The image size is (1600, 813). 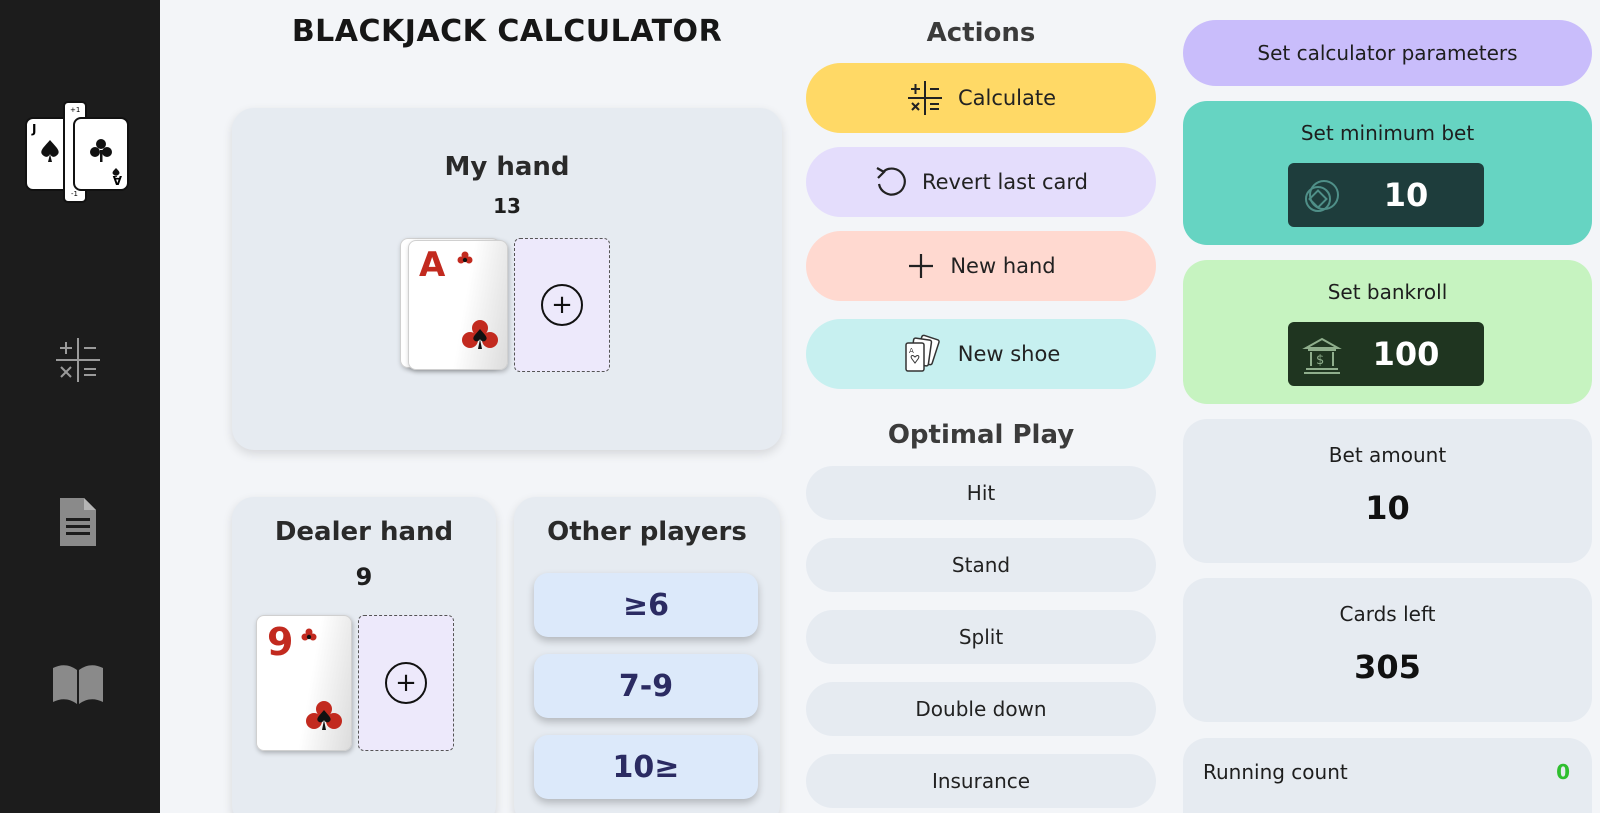 What do you see at coordinates (1007, 98) in the screenshot?
I see `calculate-label: Calculate` at bounding box center [1007, 98].